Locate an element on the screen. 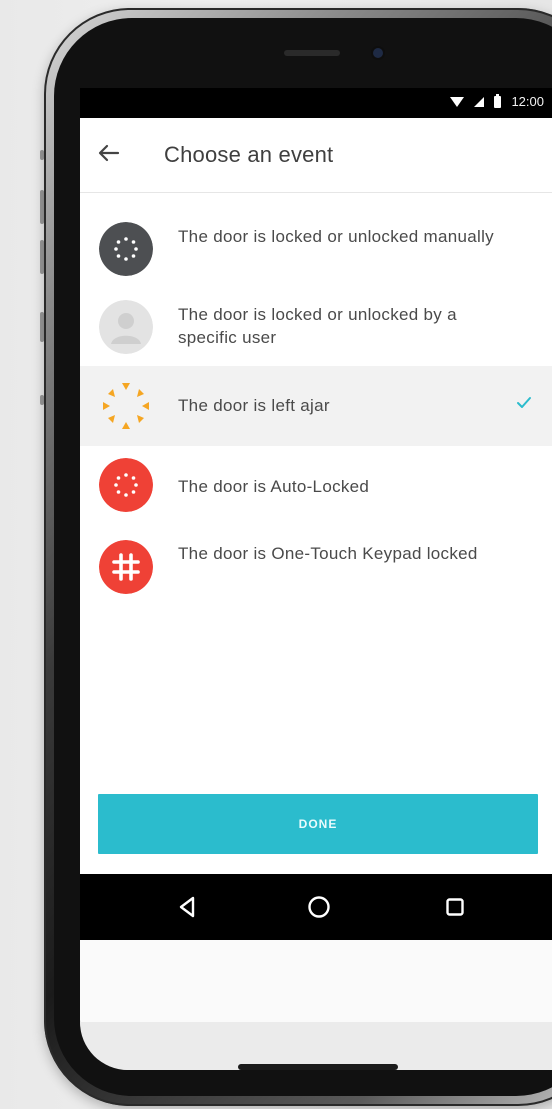 This screenshot has height=1109, width=552. event-label: The door is One-Touch Keypad locked is located at coordinates (328, 553).